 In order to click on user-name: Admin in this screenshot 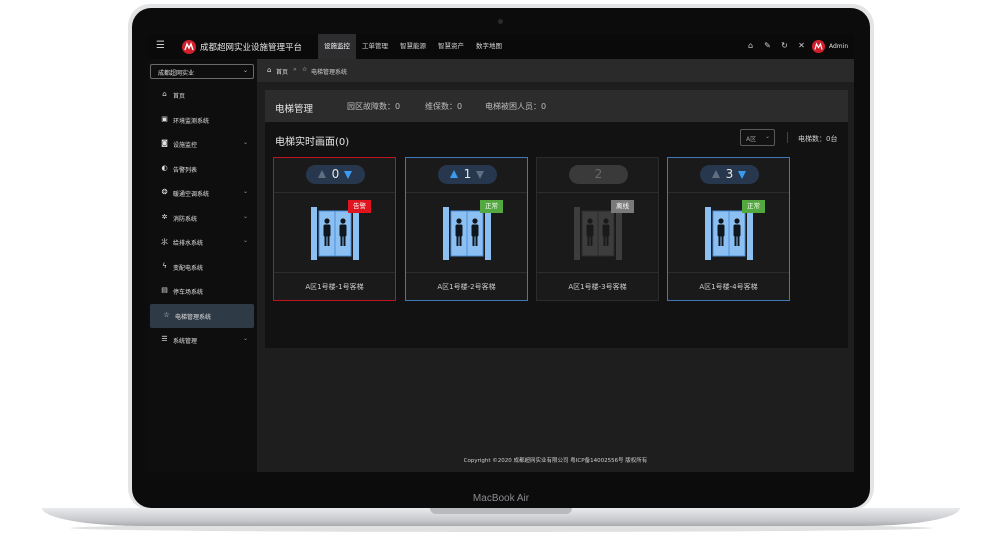, I will do `click(838, 46)`.